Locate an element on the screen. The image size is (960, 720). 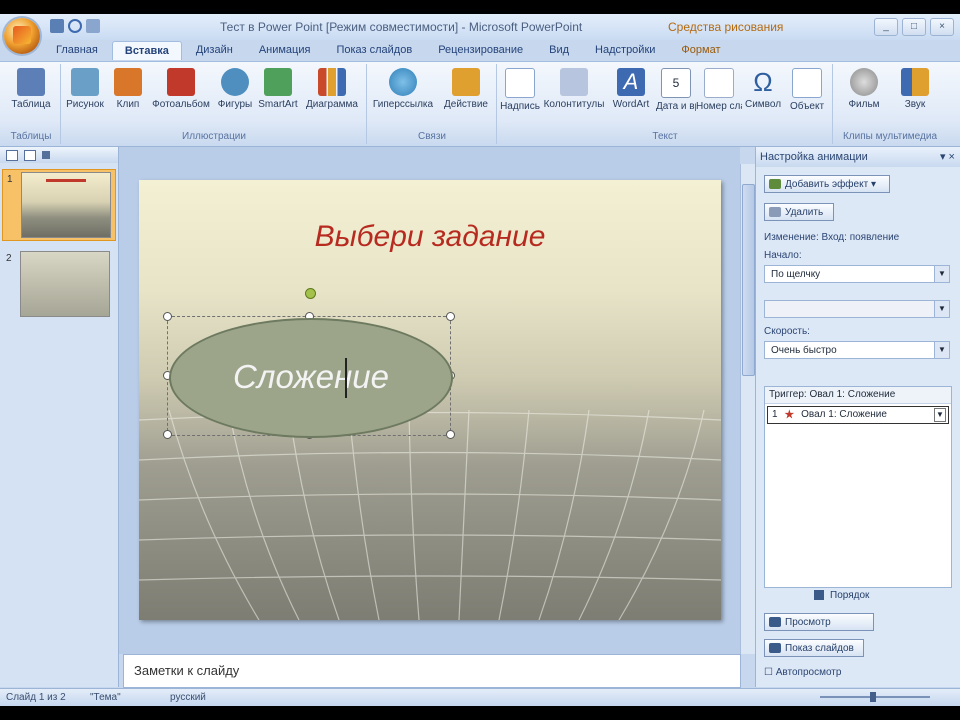
notes-pane: Заметки к слайду is located at coordinates (432, 671).